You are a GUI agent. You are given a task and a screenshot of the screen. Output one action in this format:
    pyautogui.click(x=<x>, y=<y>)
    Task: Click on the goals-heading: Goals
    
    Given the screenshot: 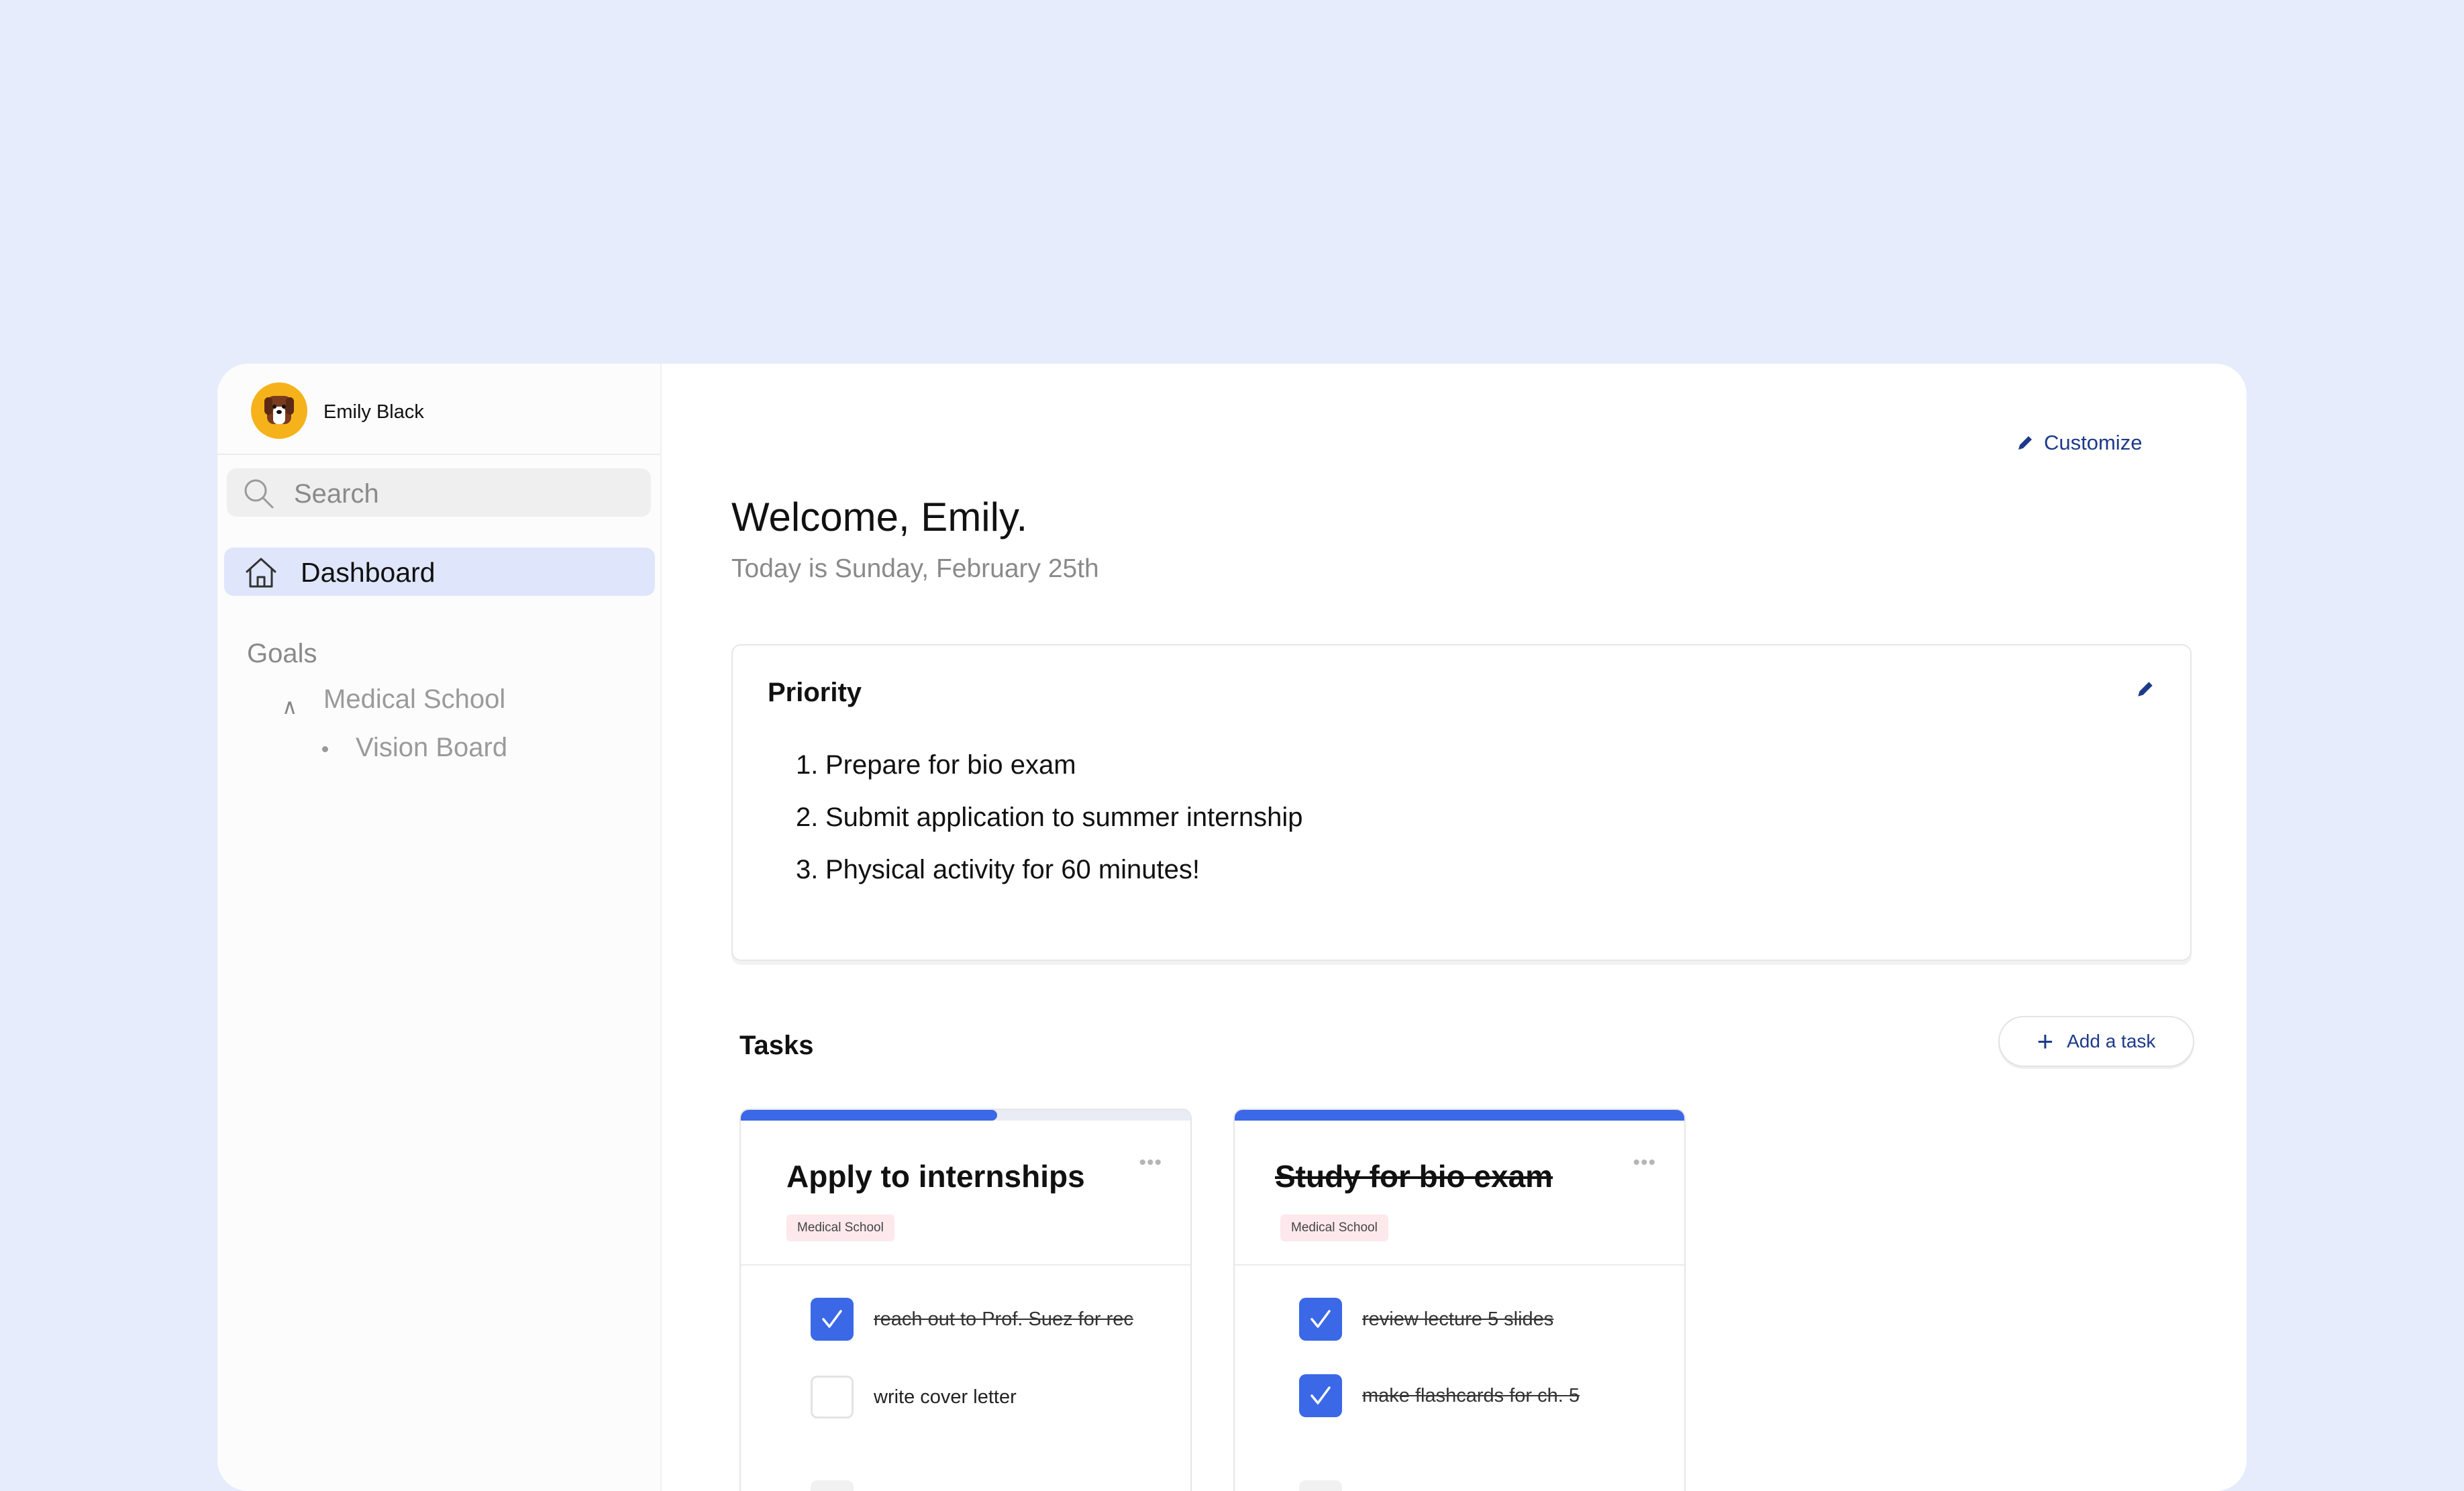 What is the action you would take?
    pyautogui.click(x=282, y=653)
    